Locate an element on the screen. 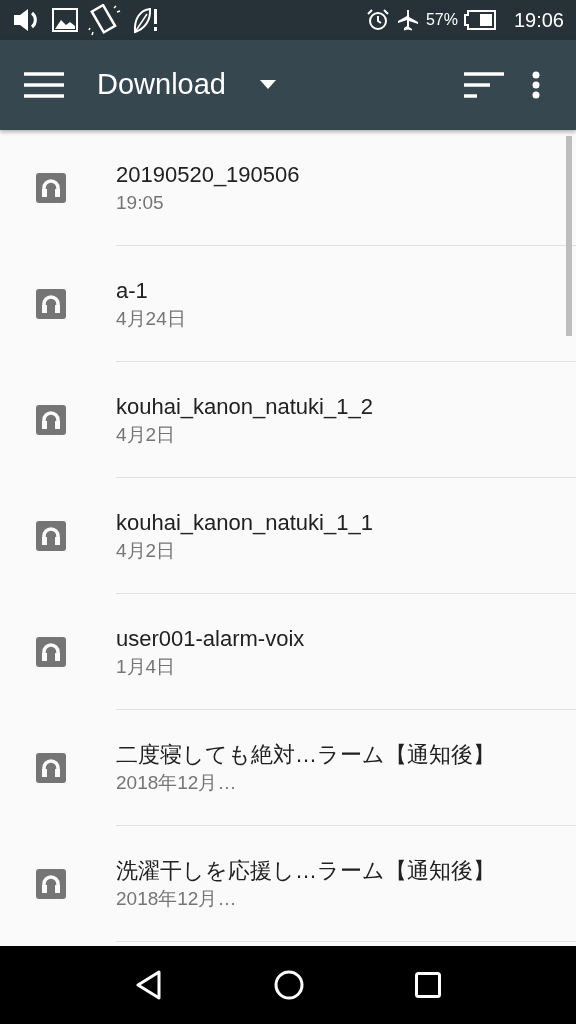  sort-icon is located at coordinates (484, 85).